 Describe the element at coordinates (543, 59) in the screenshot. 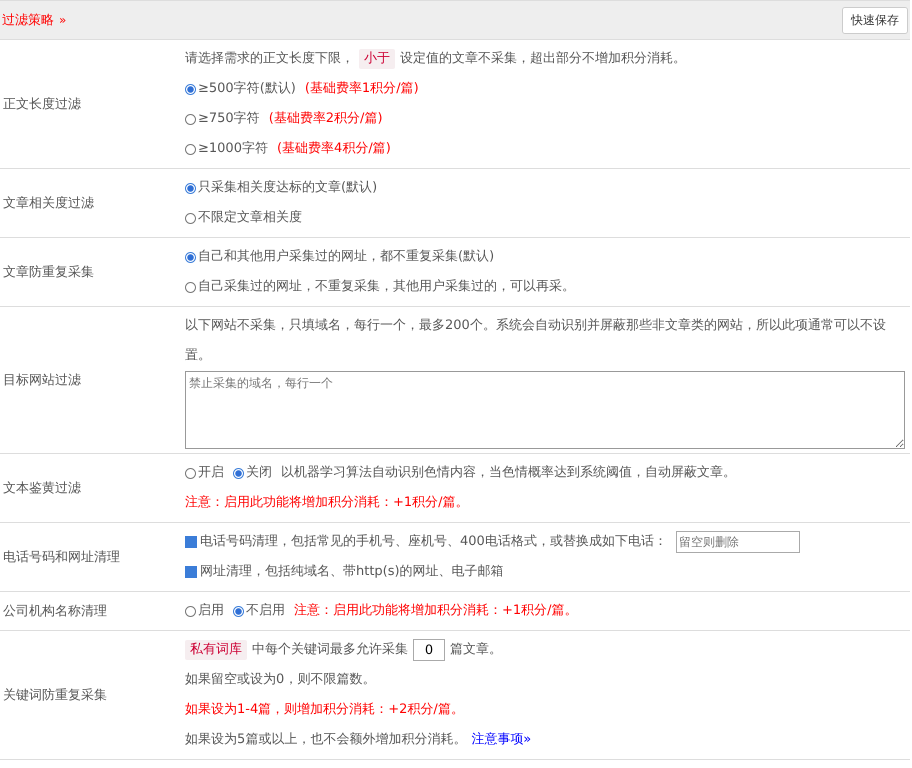

I see `help-text: 设定值的文章不采集，超出部分不增加积分消耗。` at that location.